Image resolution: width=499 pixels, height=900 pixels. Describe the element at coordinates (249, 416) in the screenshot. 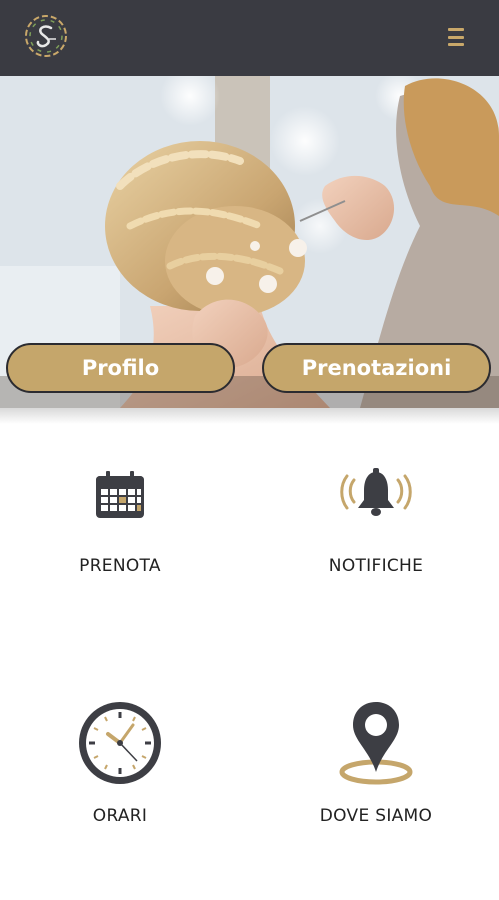

I see `hero-shadow` at that location.